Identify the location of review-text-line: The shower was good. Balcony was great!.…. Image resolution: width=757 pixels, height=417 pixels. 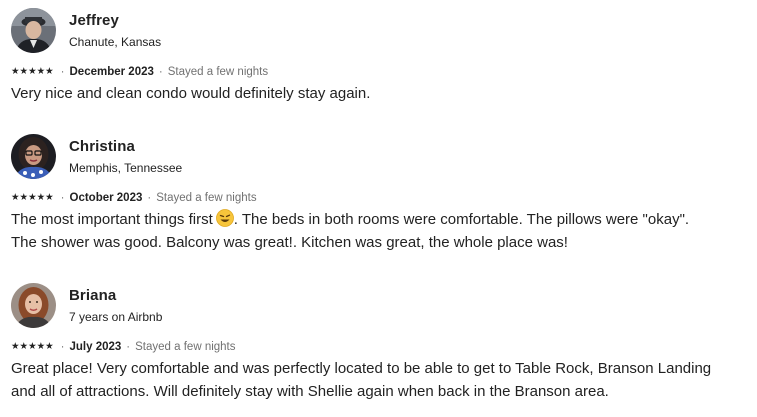
(289, 242).